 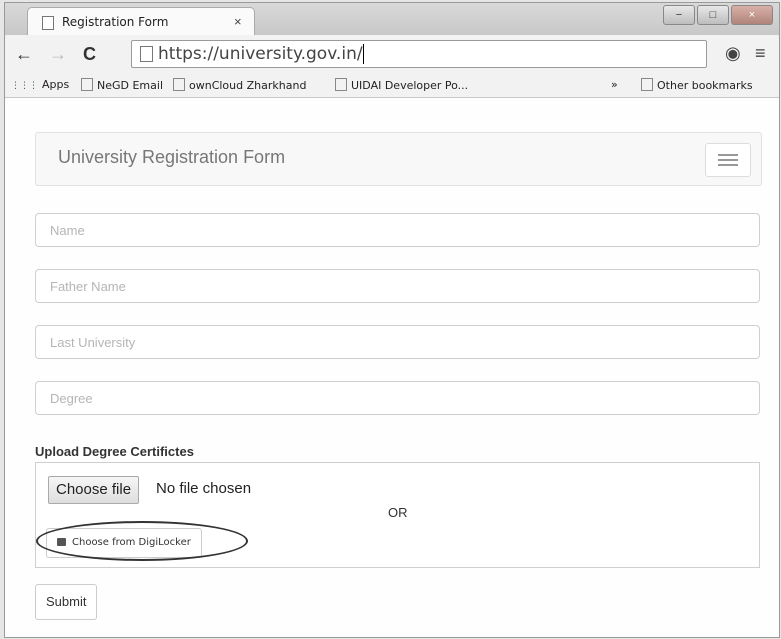 I want to click on name-field, so click(x=397, y=230).